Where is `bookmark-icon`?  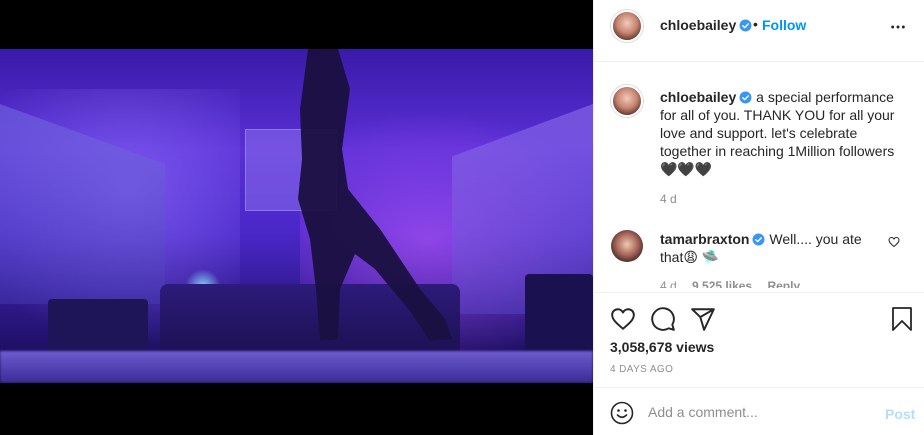 bookmark-icon is located at coordinates (902, 319).